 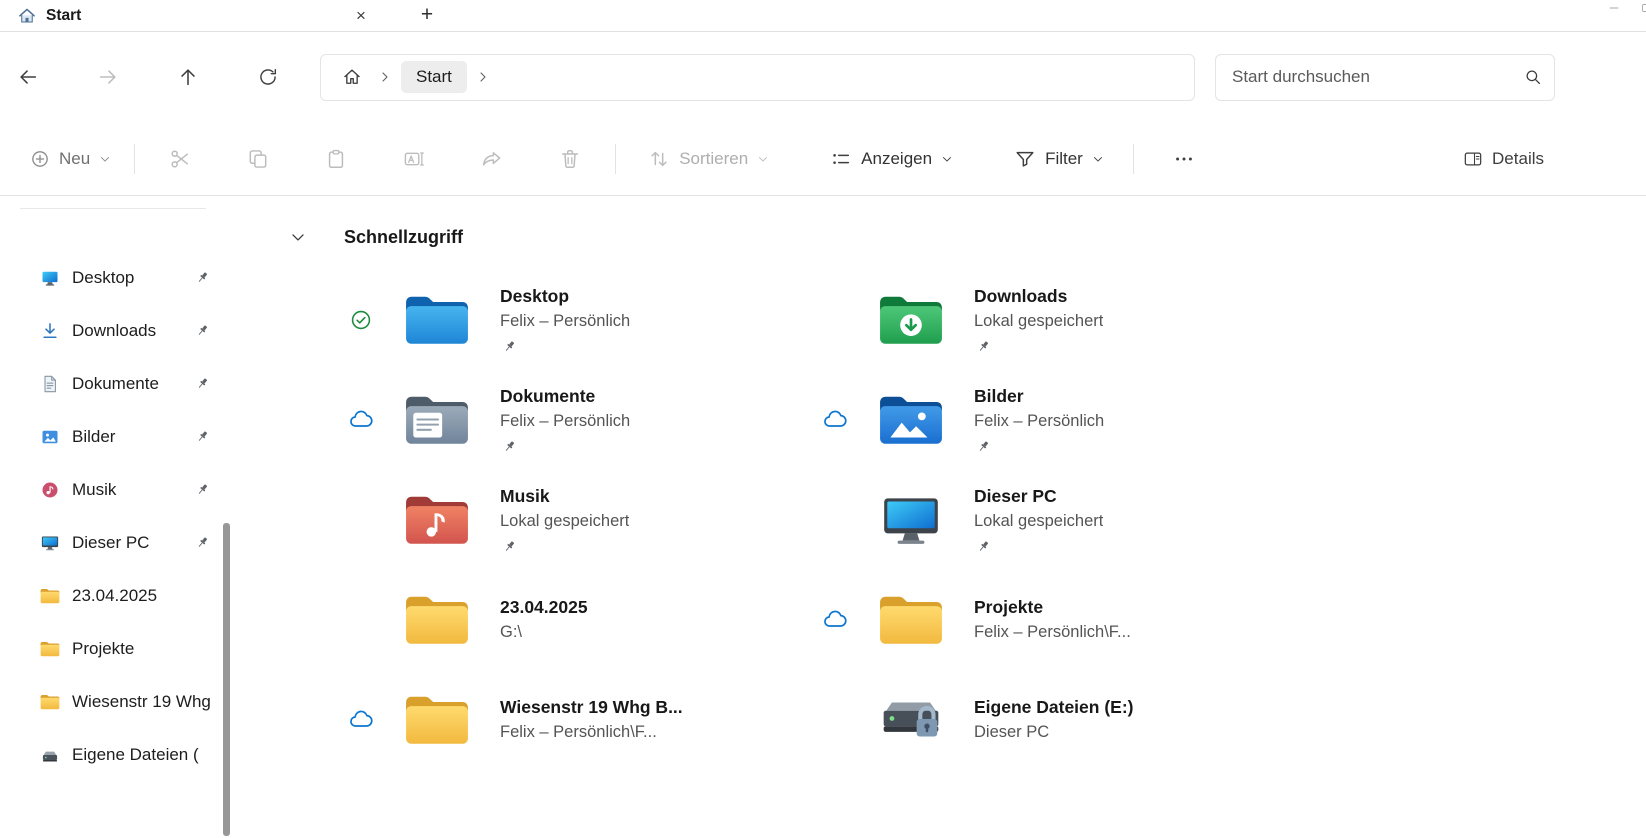 What do you see at coordinates (135, 754) in the screenshot?
I see `sidebar-item-label: Eigene Dateien (` at bounding box center [135, 754].